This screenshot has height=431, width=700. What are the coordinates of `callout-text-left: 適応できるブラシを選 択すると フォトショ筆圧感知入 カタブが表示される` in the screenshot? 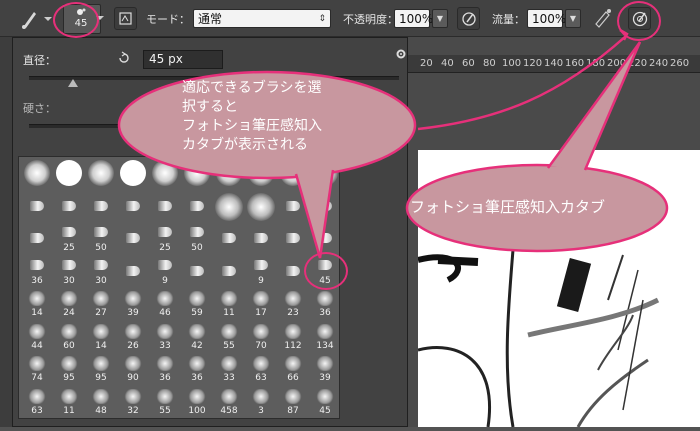 It's located at (252, 117).